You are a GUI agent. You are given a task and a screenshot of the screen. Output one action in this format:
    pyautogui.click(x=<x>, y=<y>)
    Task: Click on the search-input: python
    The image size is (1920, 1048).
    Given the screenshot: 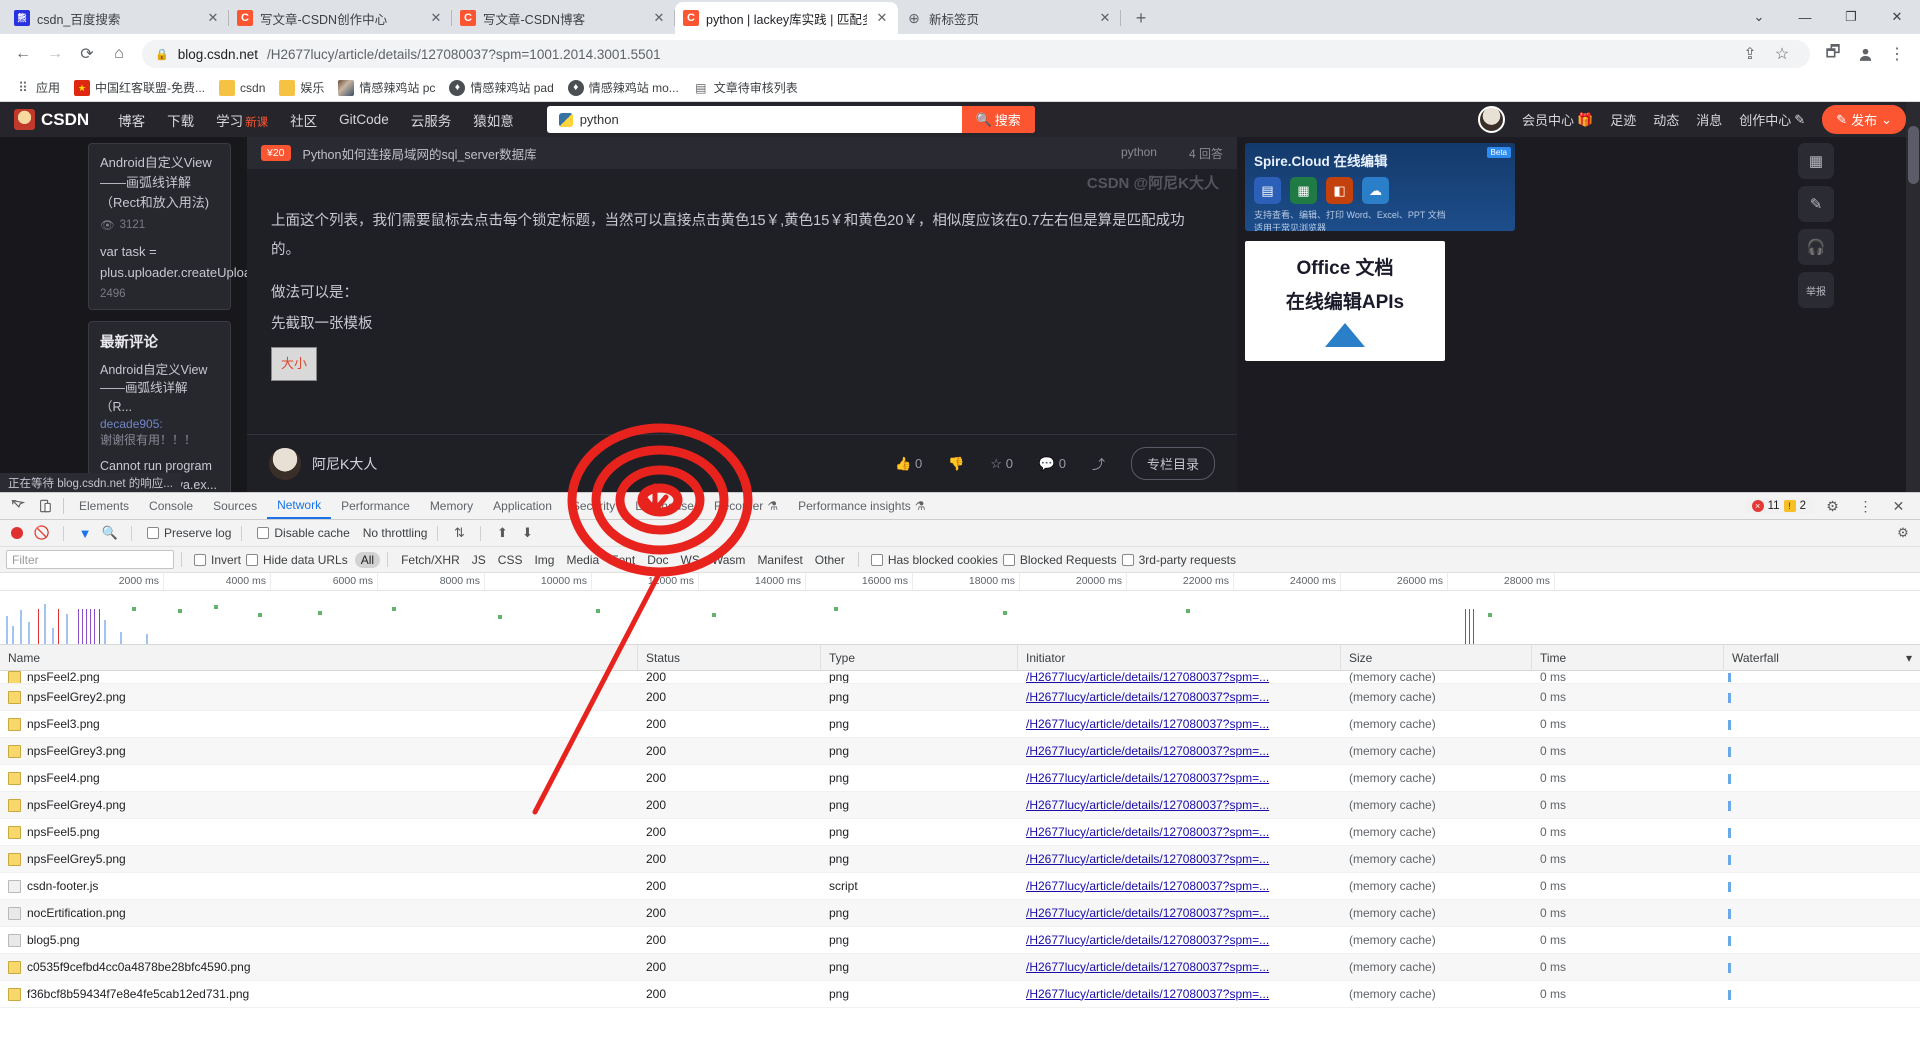 What is the action you would take?
    pyautogui.click(x=599, y=119)
    